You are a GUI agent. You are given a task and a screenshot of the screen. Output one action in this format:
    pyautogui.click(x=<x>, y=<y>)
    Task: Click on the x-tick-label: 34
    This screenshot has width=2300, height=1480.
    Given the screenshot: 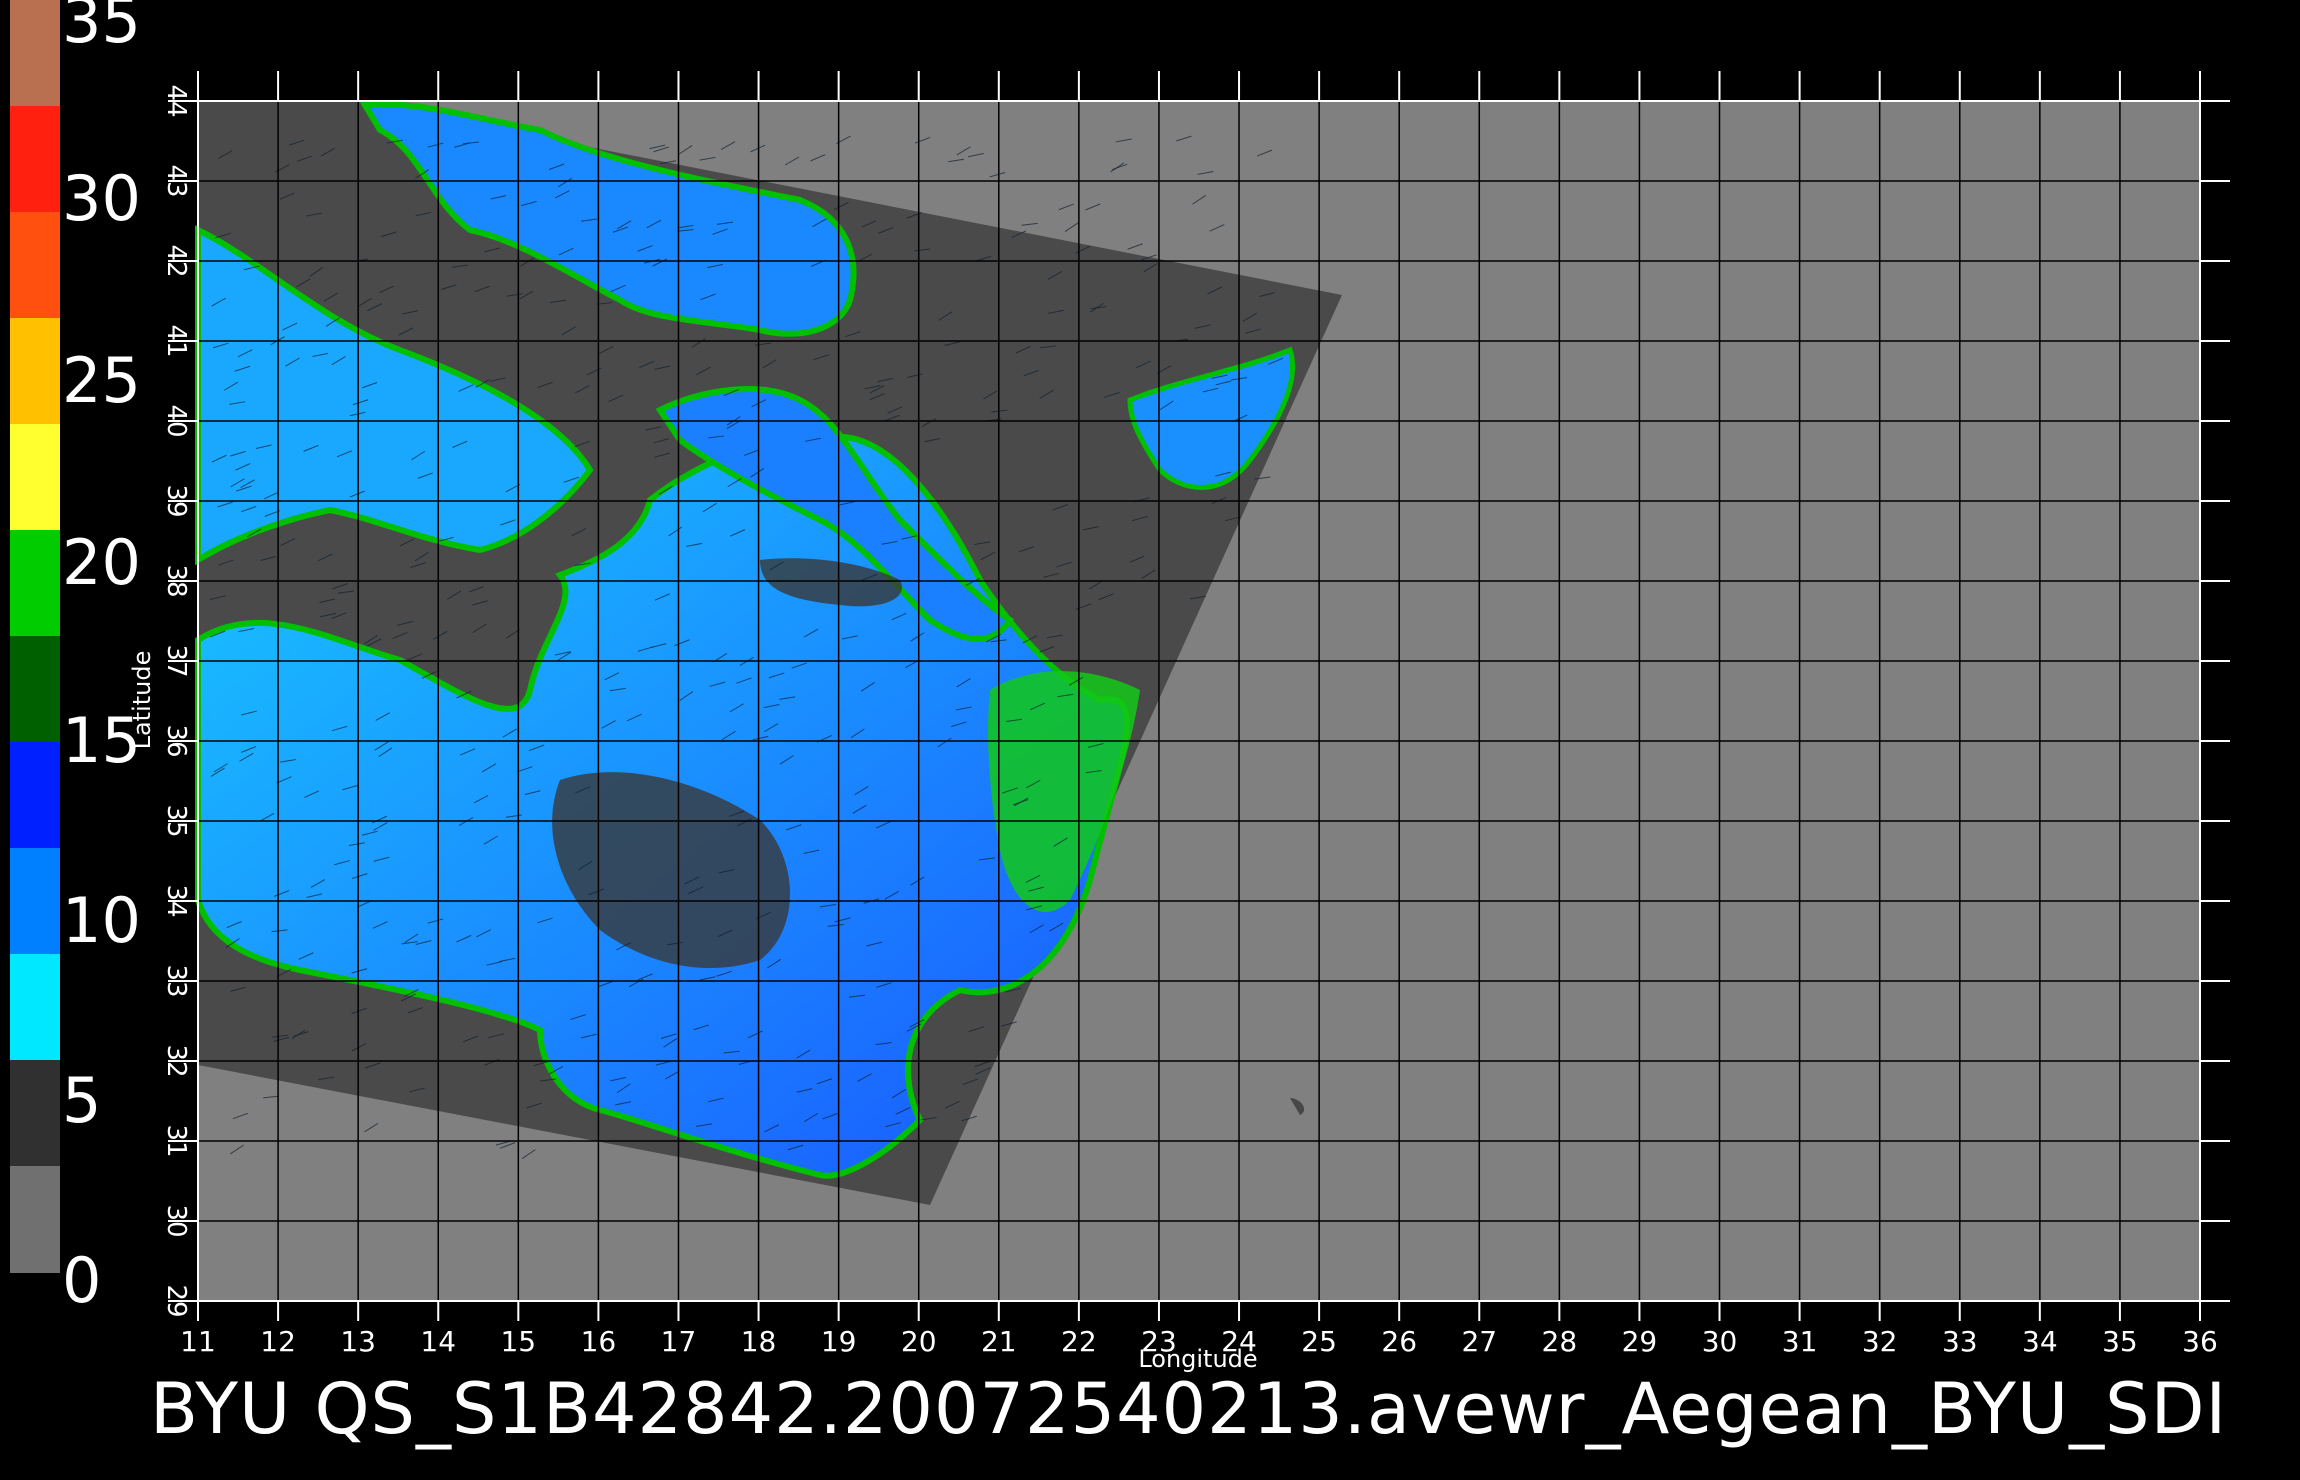 What is the action you would take?
    pyautogui.click(x=2040, y=1341)
    